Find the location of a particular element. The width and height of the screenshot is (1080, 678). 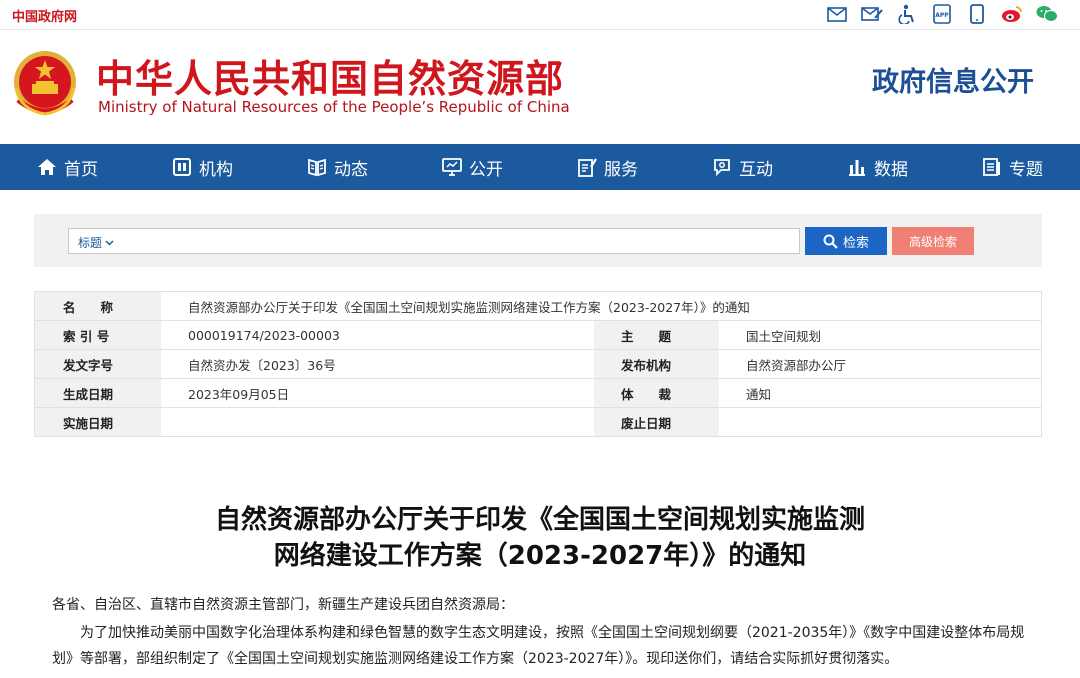

search-button: 检索 is located at coordinates (846, 241).